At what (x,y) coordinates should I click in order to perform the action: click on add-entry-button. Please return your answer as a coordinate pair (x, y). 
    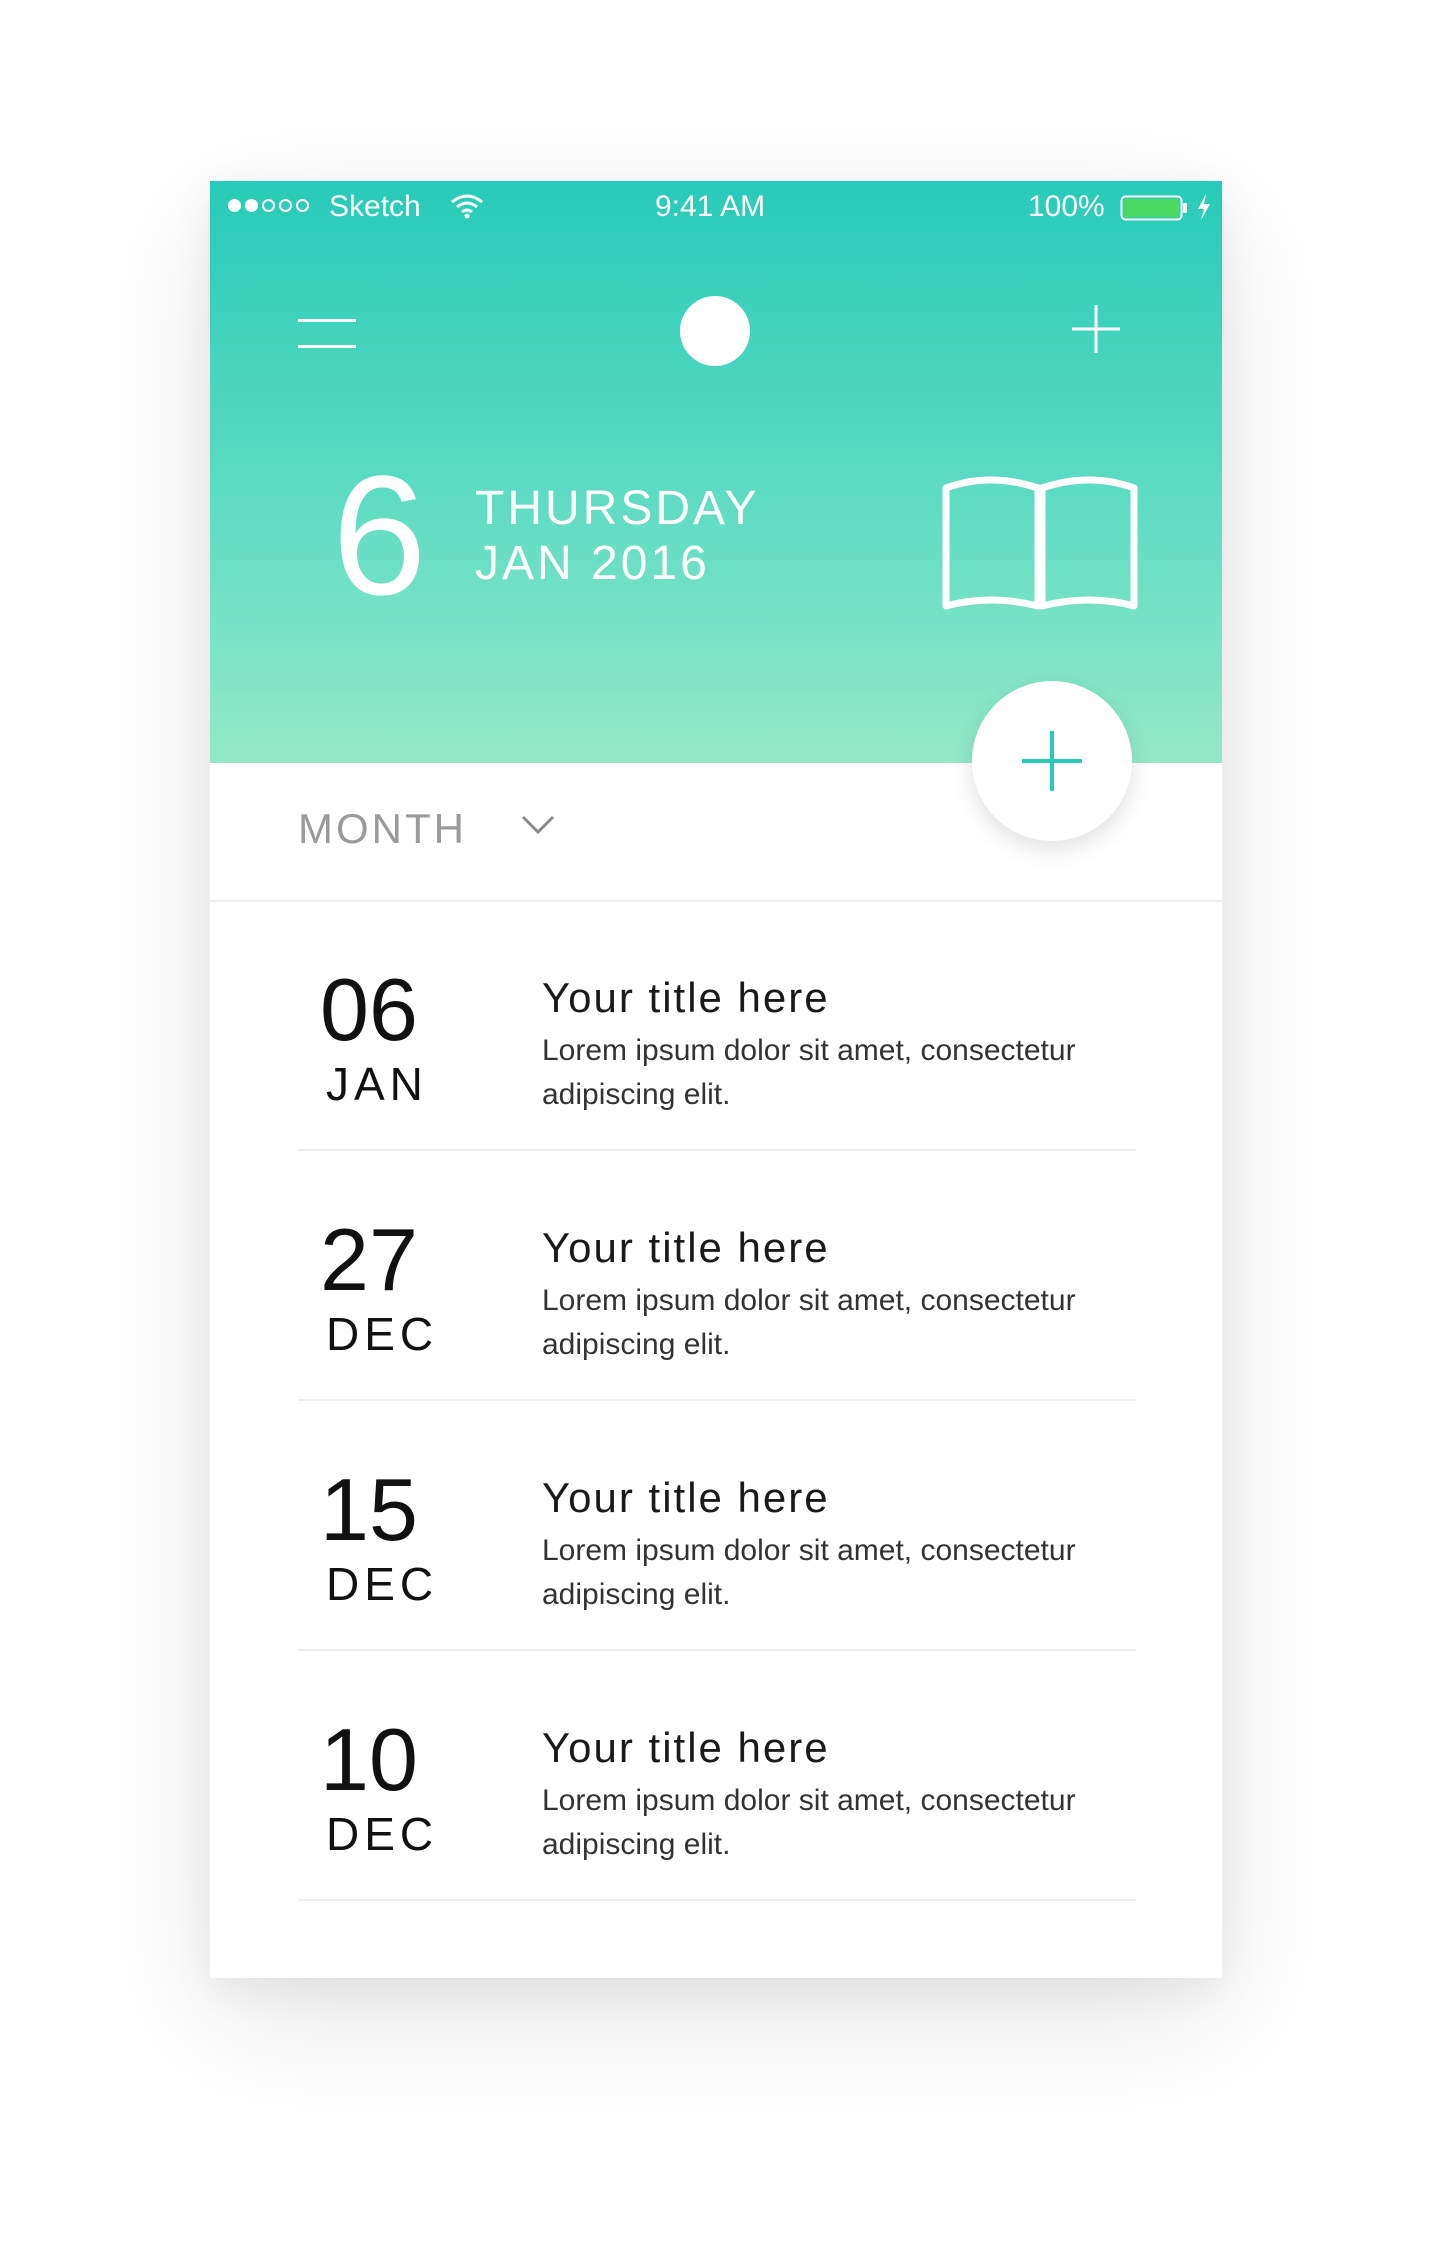
    Looking at the image, I should click on (1052, 761).